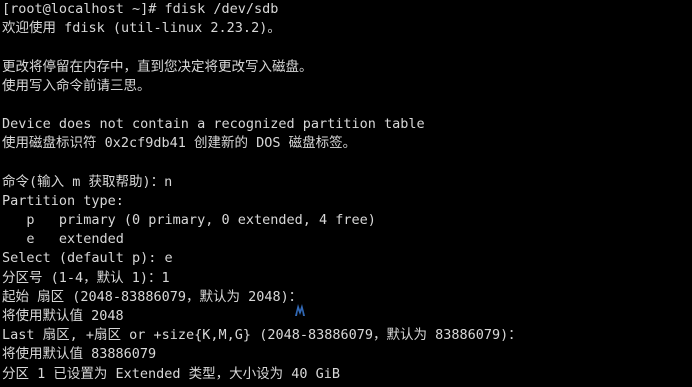  Describe the element at coordinates (87, 258) in the screenshot. I see `terminal-line-select-type: Select (default p): e` at that location.